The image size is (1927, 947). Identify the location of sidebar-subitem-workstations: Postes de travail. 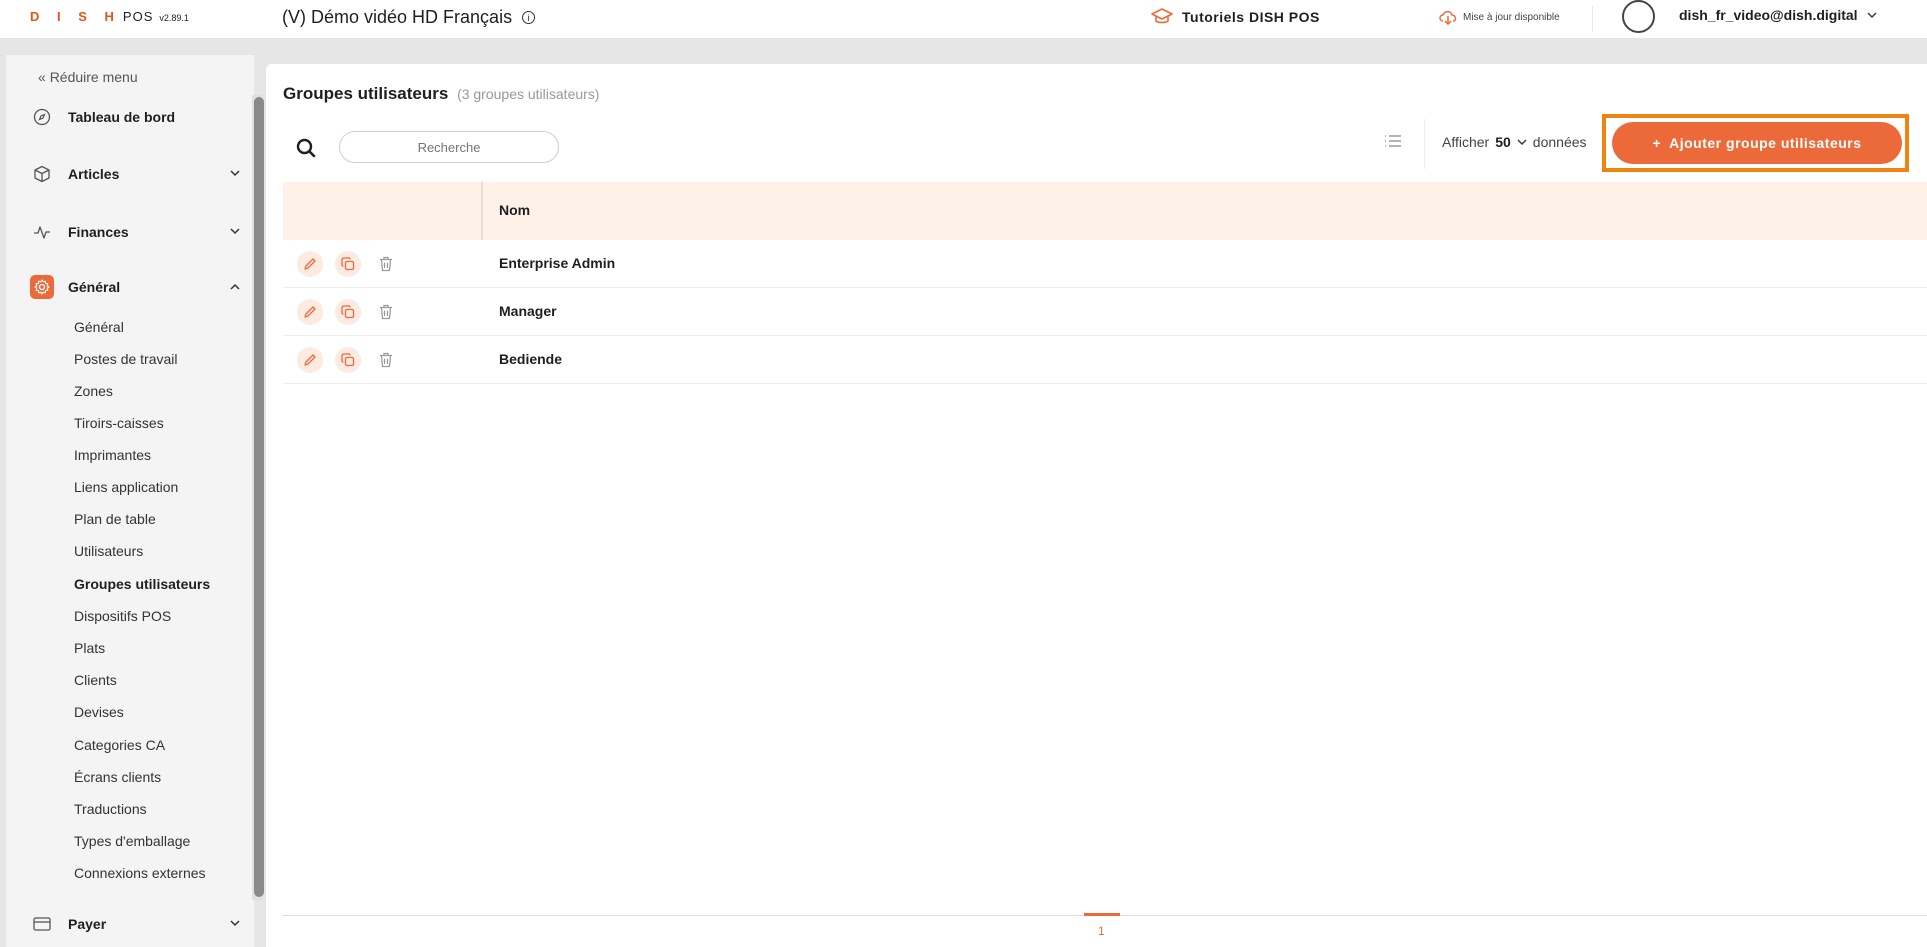
(126, 359).